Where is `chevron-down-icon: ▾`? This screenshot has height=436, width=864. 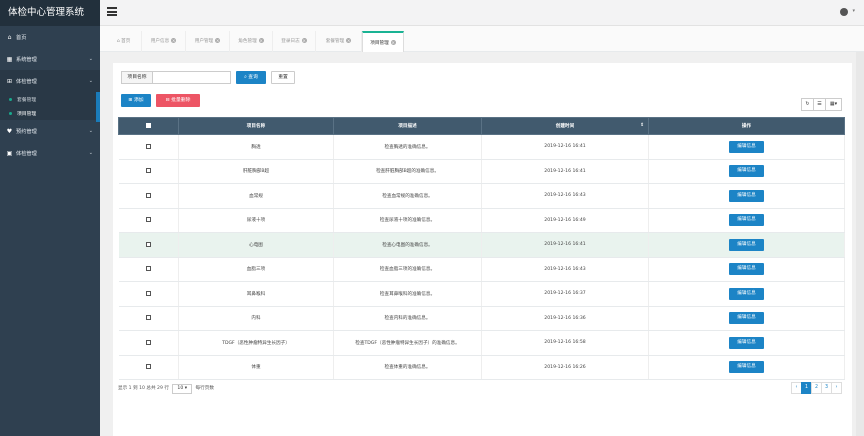
chevron-down-icon: ▾ is located at coordinates (853, 11).